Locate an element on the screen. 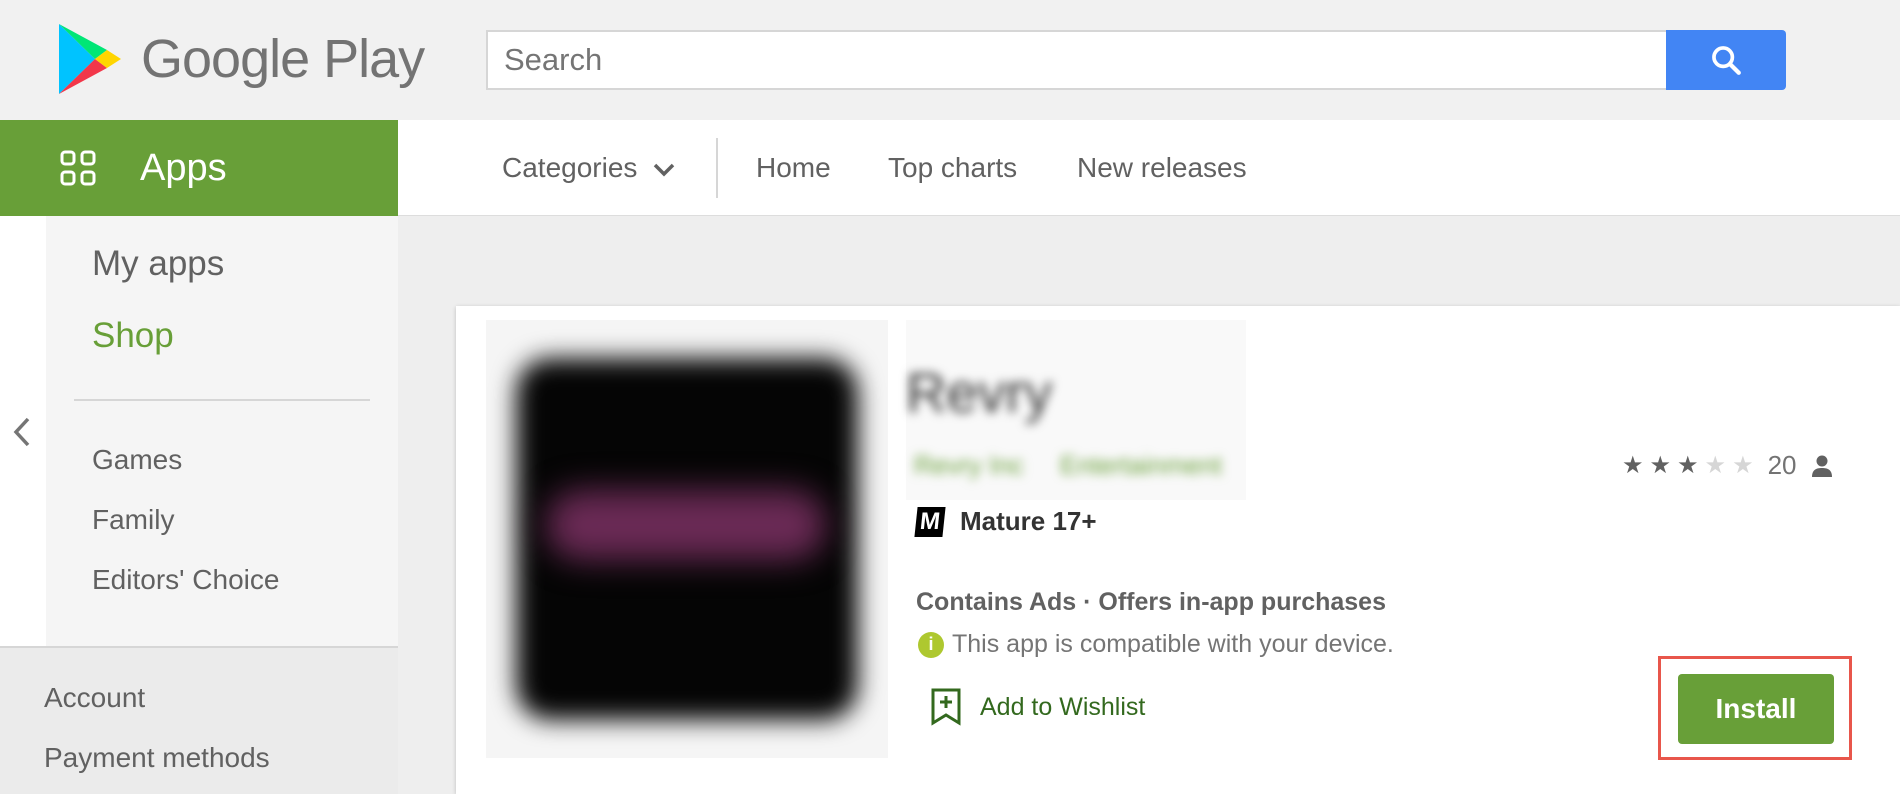  person-icon is located at coordinates (1821, 466).